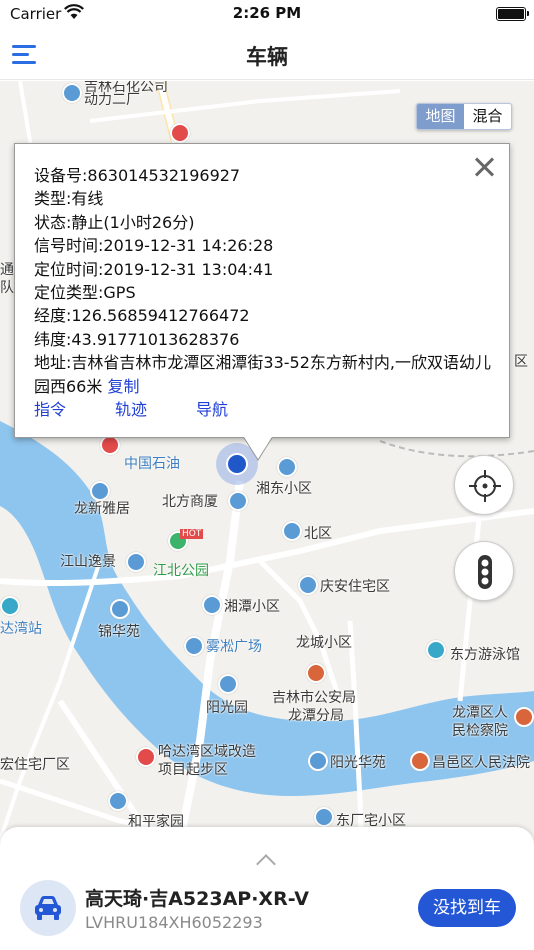 The height and width of the screenshot is (950, 534). Describe the element at coordinates (123, 386) in the screenshot. I see `copy-address-link: 复制` at that location.